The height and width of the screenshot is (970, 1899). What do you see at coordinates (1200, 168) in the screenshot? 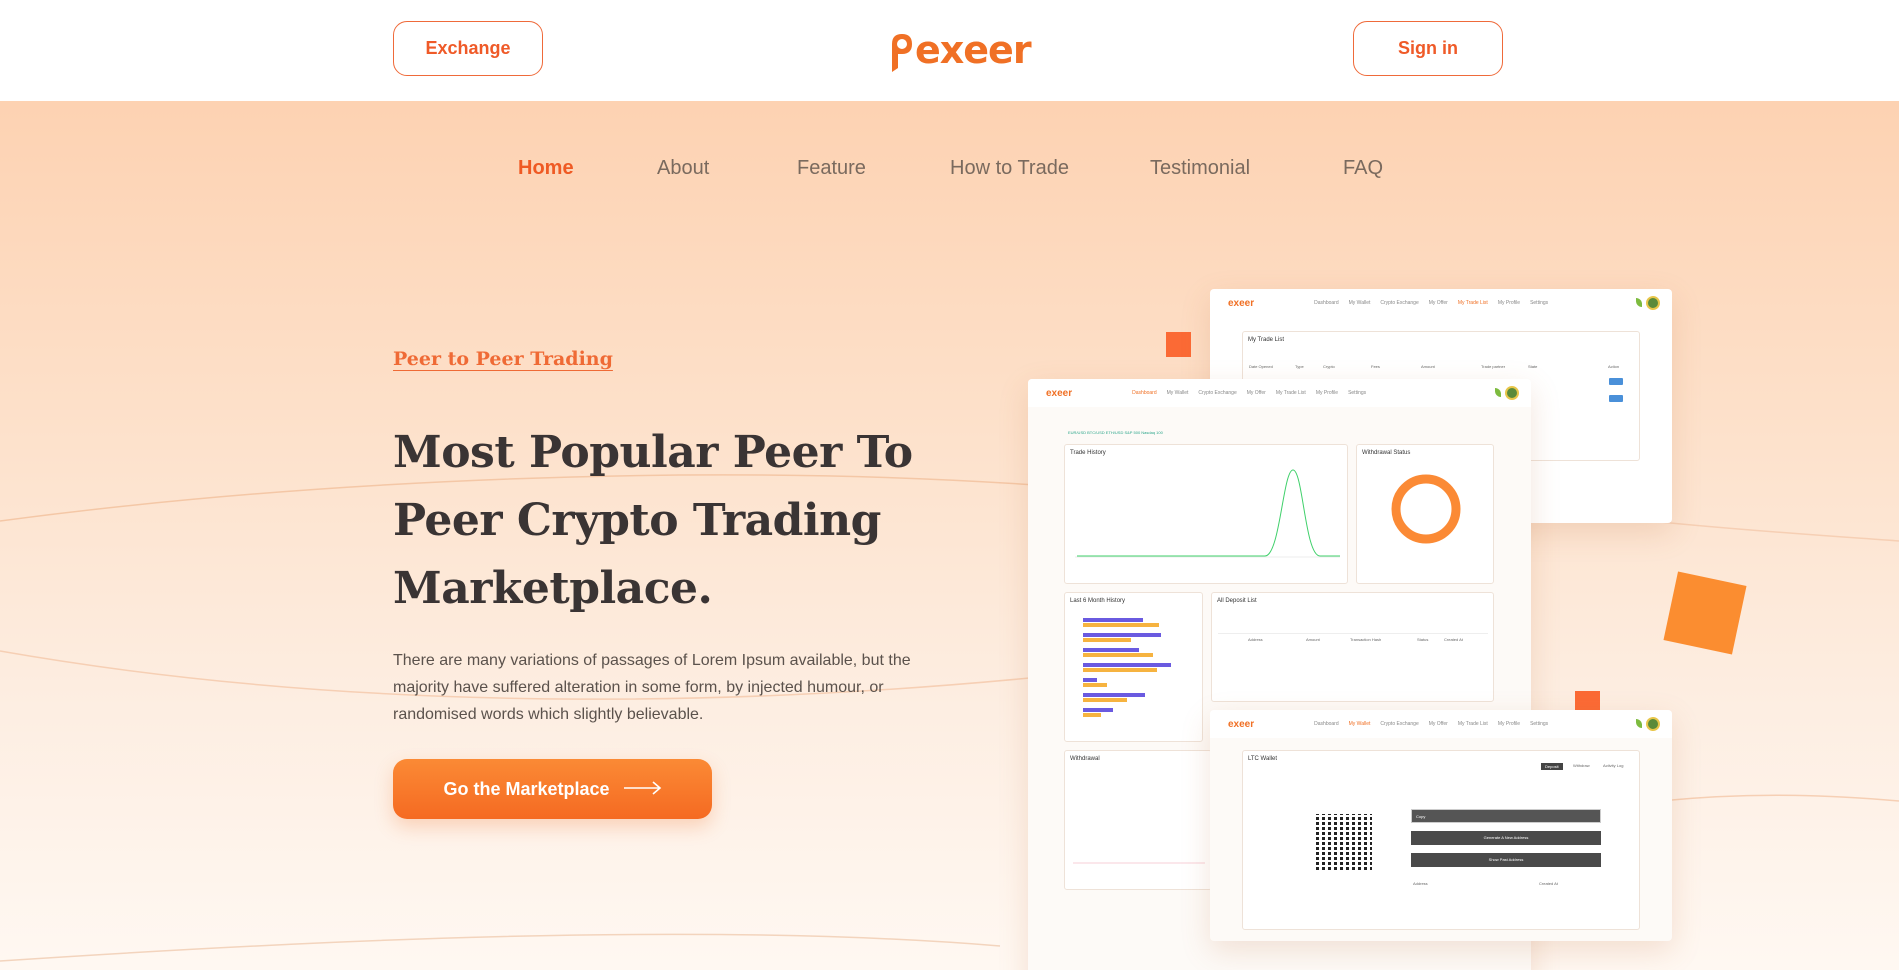
I see `nav-testimonial: Testimonial` at bounding box center [1200, 168].